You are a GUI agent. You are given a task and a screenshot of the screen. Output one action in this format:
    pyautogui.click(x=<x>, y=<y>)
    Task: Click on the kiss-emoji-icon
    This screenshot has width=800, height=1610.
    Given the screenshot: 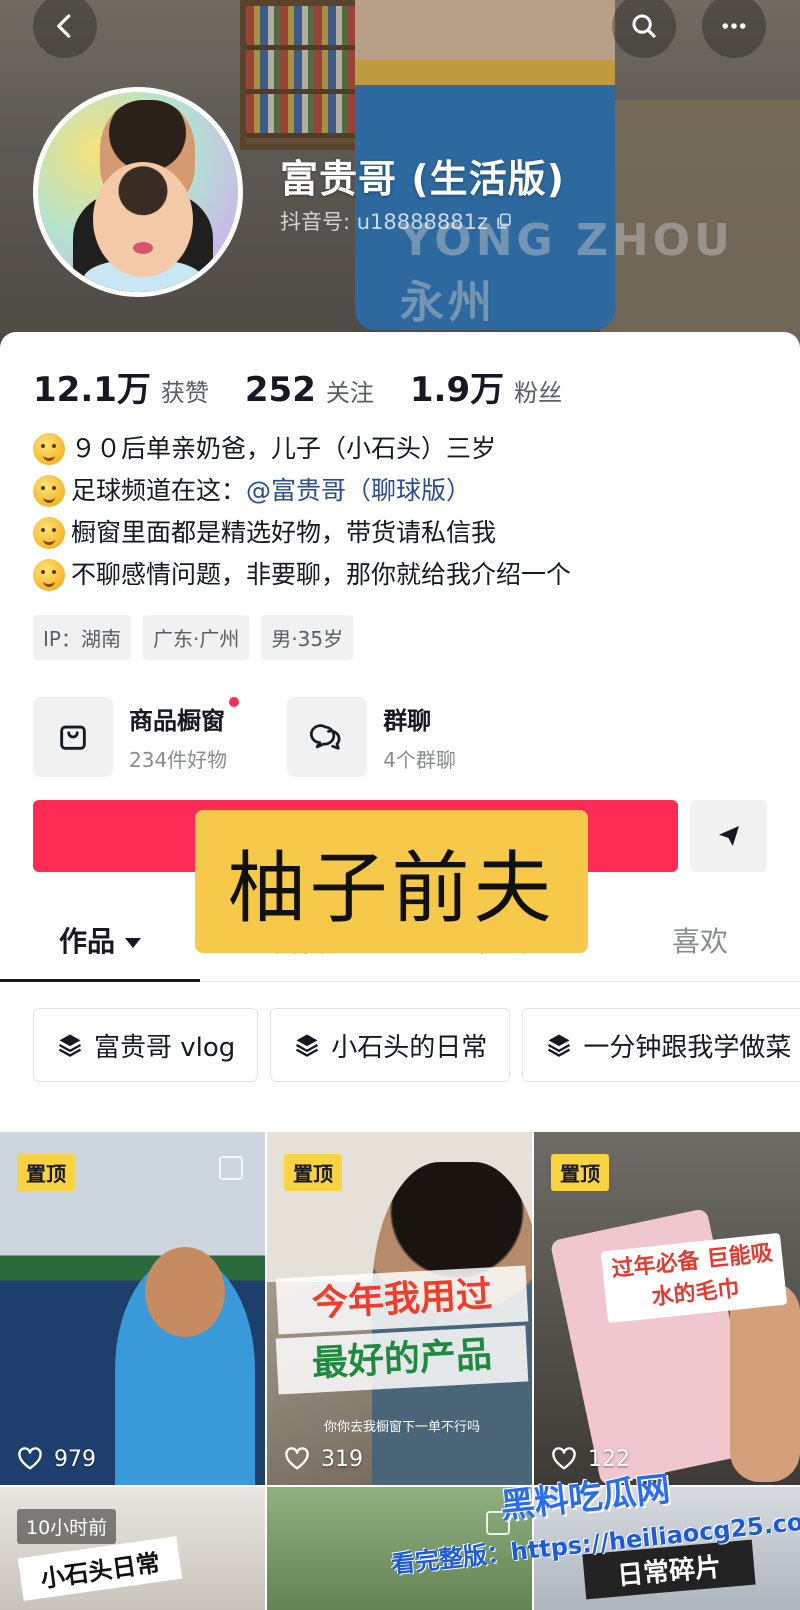 What is the action you would take?
    pyautogui.click(x=49, y=533)
    